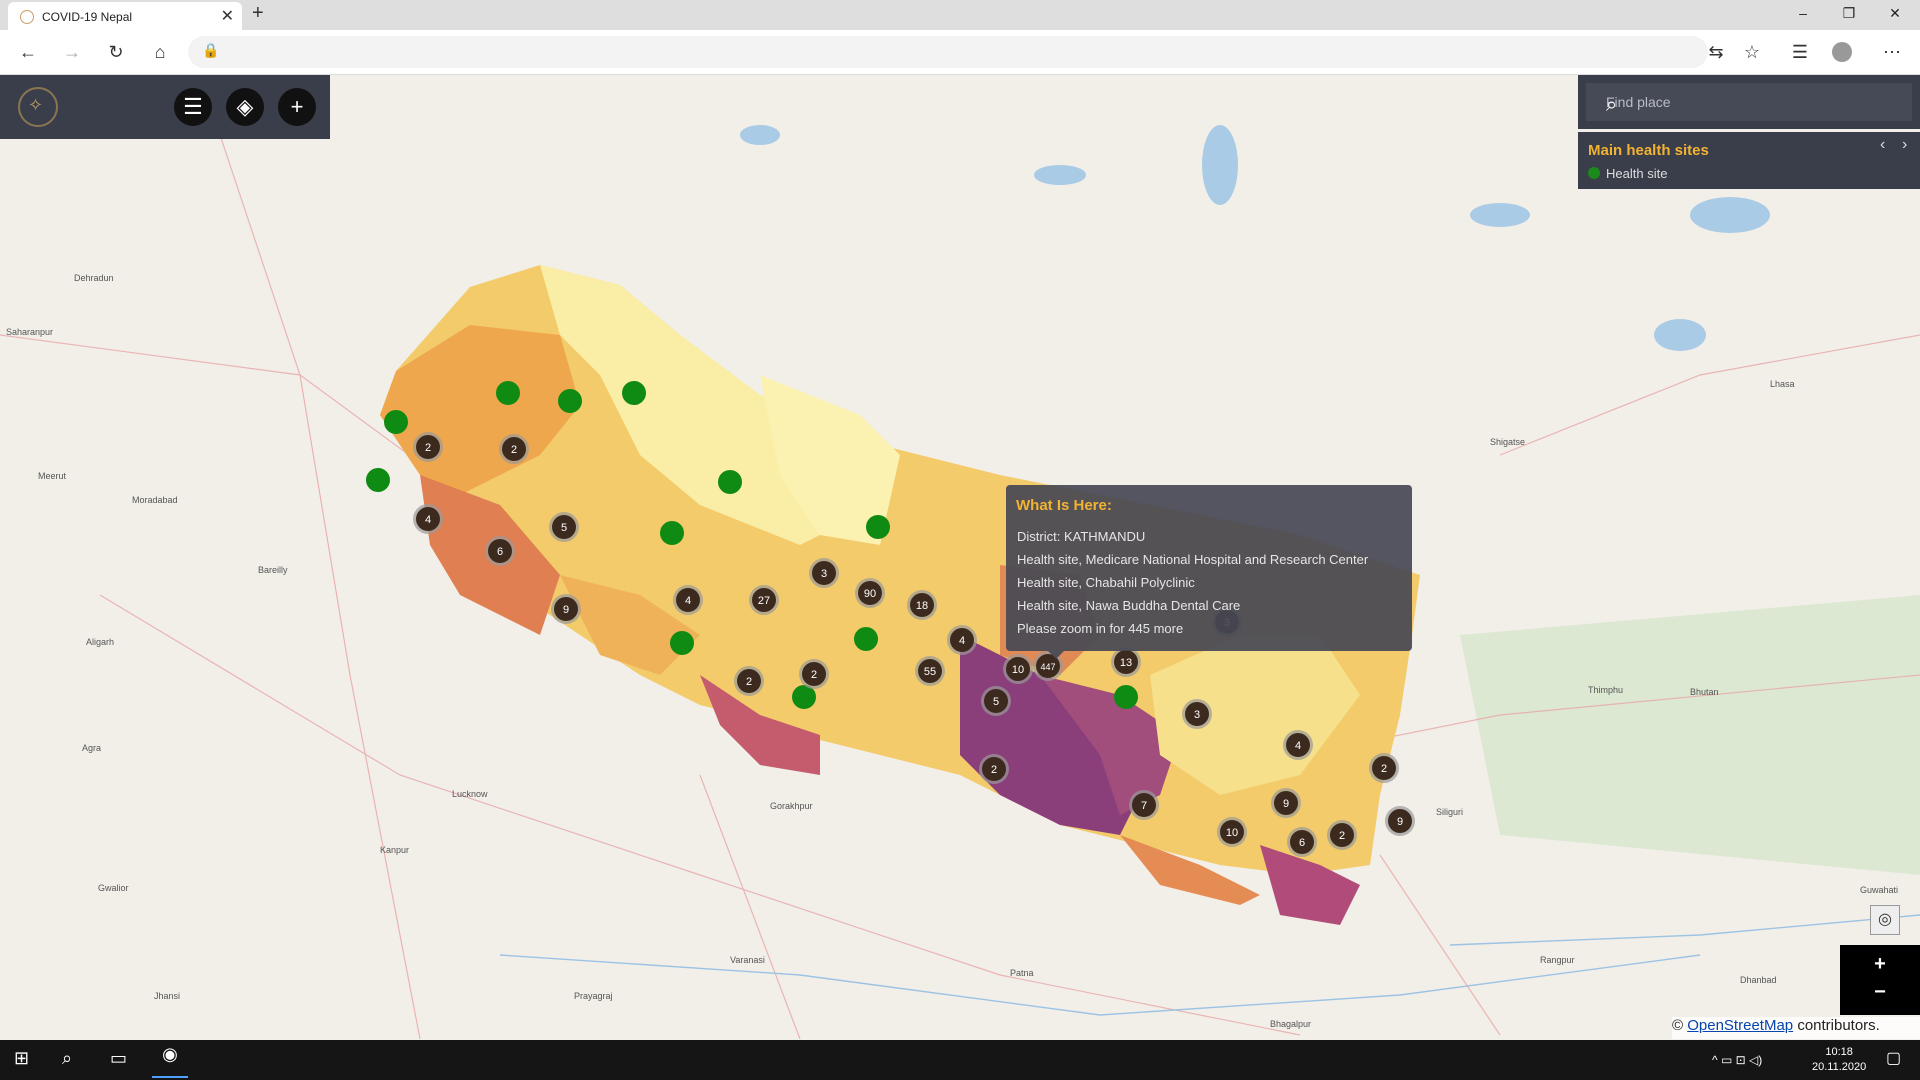  Describe the element at coordinates (1064, 505) in the screenshot. I see `popup-heading: What Is Here:` at that location.